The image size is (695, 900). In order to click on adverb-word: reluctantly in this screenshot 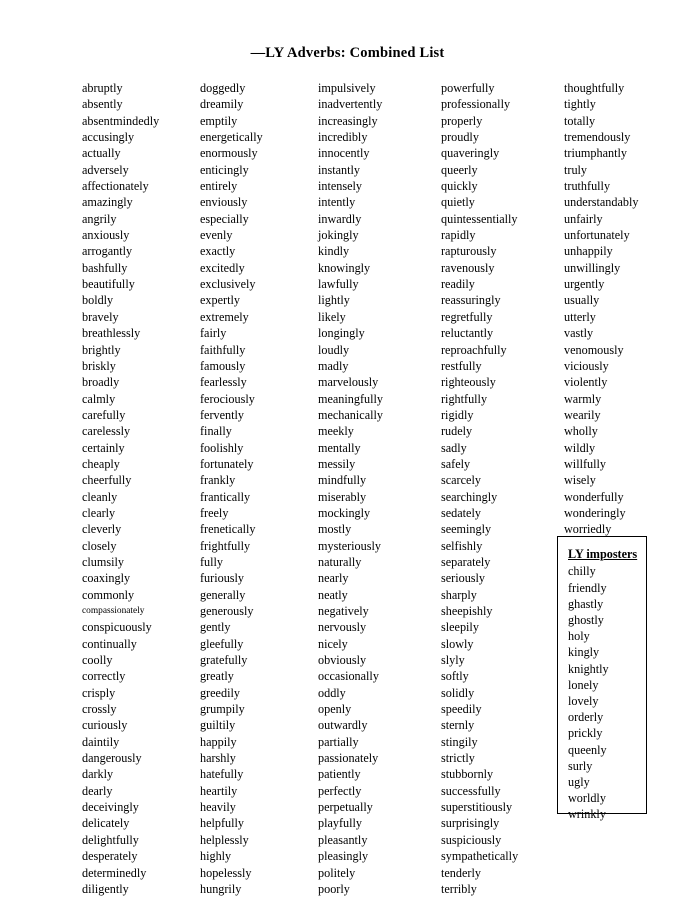, I will do `click(467, 333)`.